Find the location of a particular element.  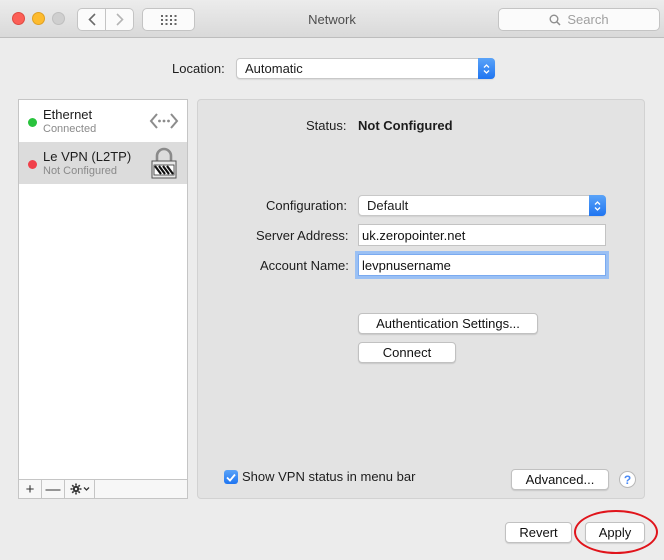

account-name-label: Account Name: is located at coordinates (304, 265).